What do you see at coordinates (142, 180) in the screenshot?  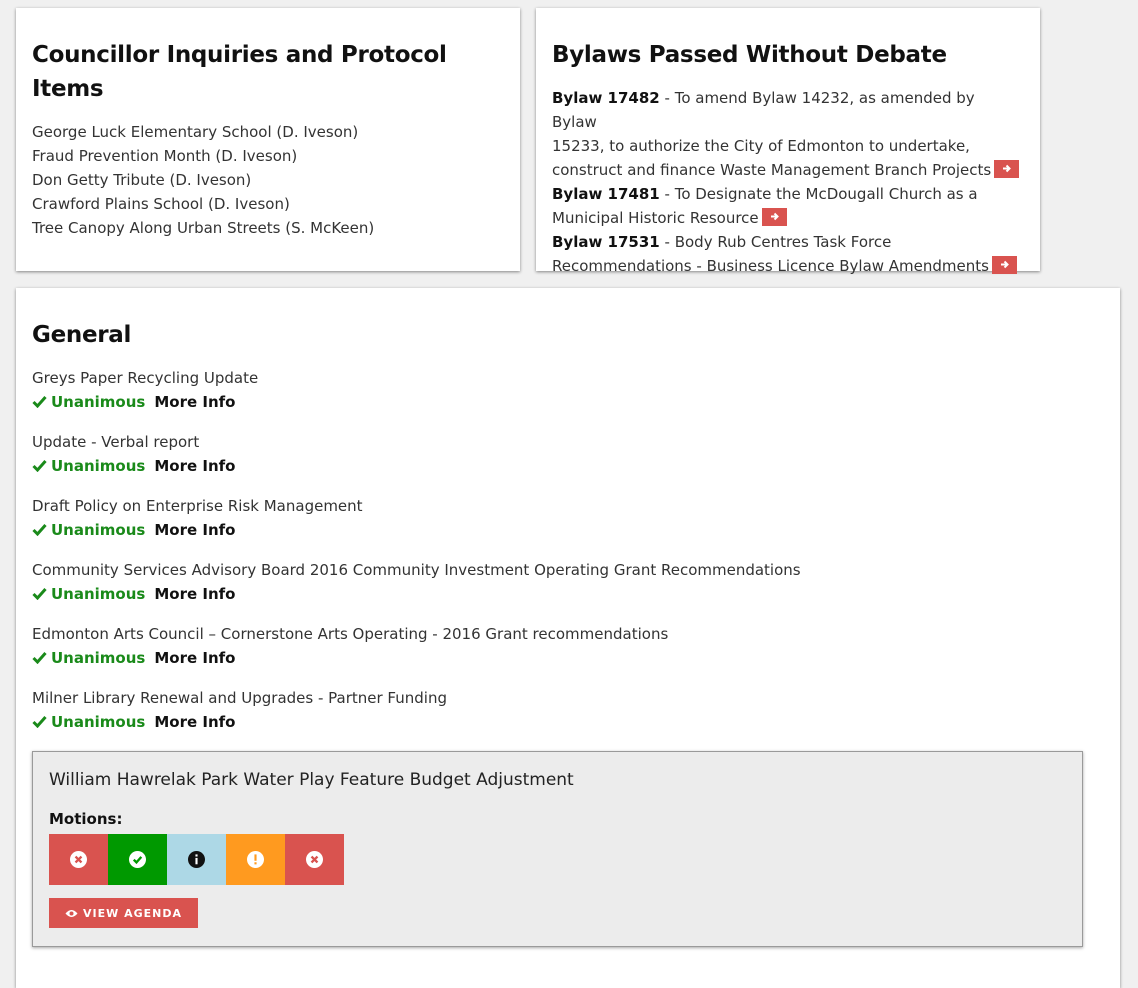 I see `inquiry-item: Don Getty Tribute (D. Iveson)` at bounding box center [142, 180].